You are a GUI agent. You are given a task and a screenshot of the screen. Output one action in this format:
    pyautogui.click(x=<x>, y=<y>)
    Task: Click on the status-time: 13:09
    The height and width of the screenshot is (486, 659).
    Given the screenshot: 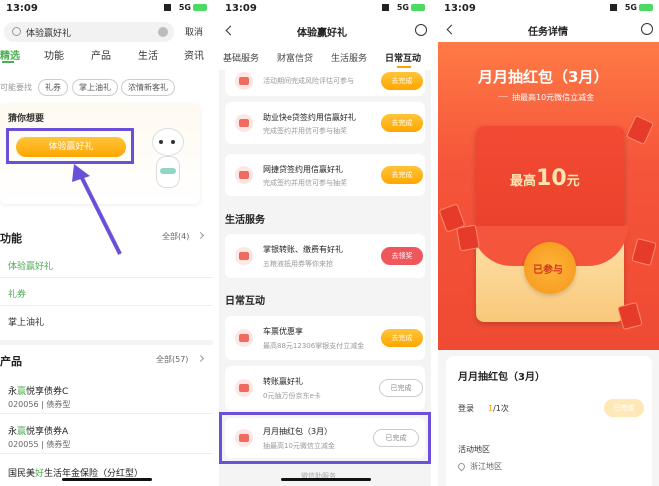 What is the action you would take?
    pyautogui.click(x=241, y=8)
    